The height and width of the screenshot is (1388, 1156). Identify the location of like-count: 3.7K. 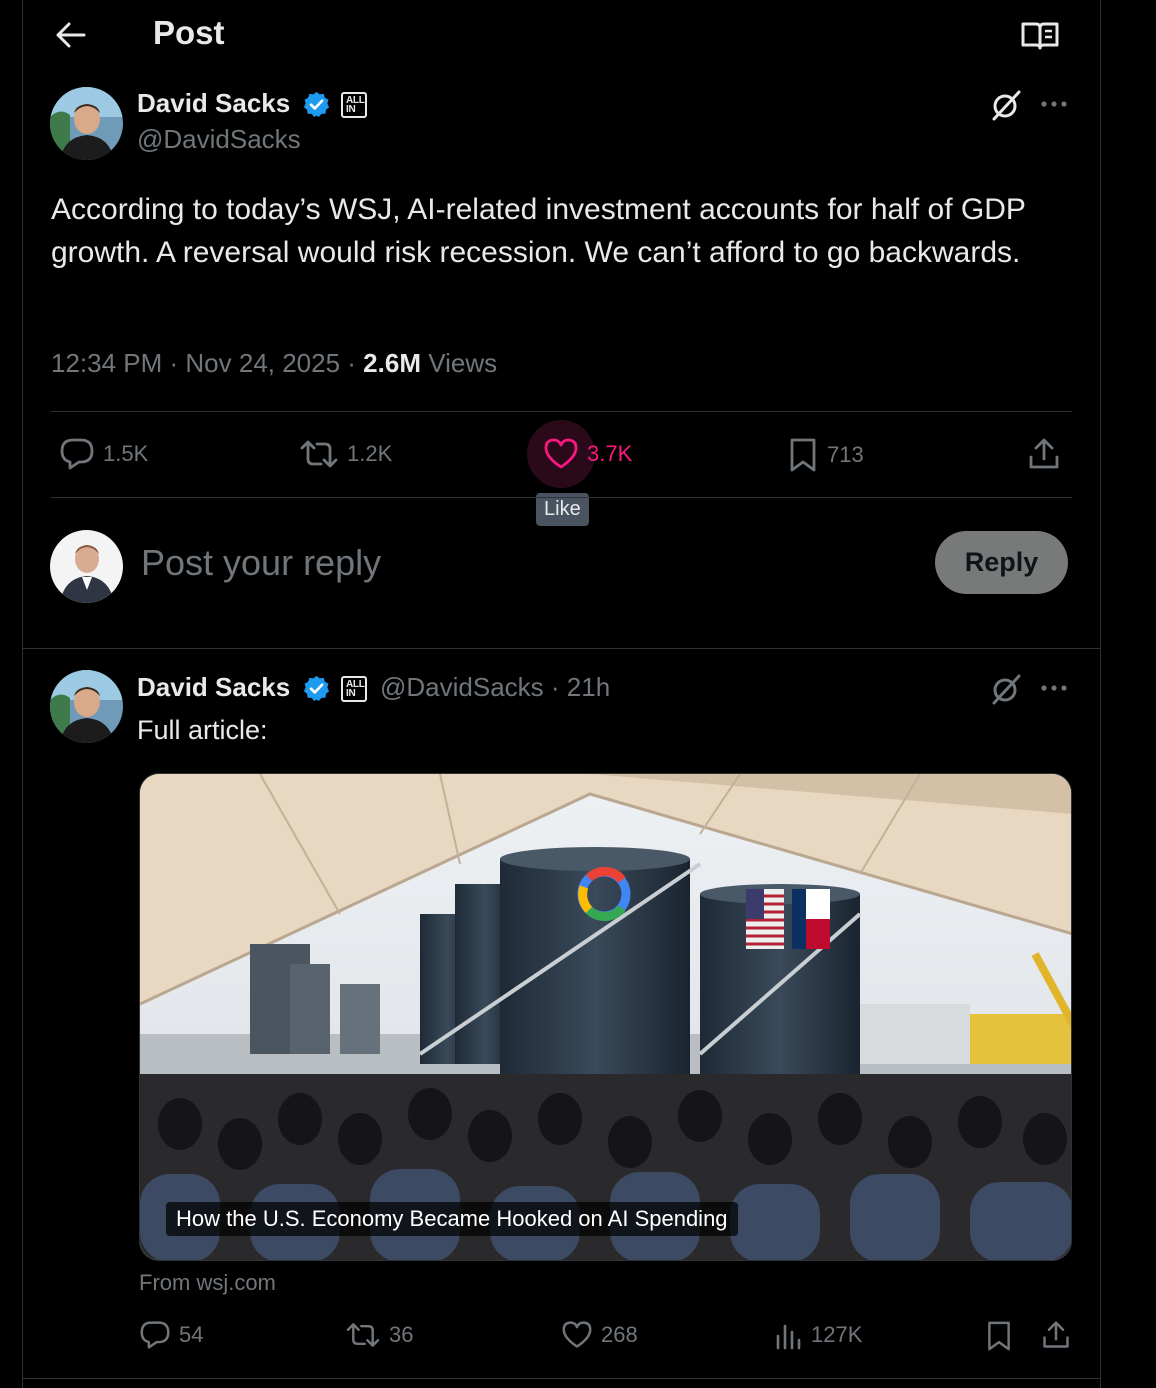
(610, 453).